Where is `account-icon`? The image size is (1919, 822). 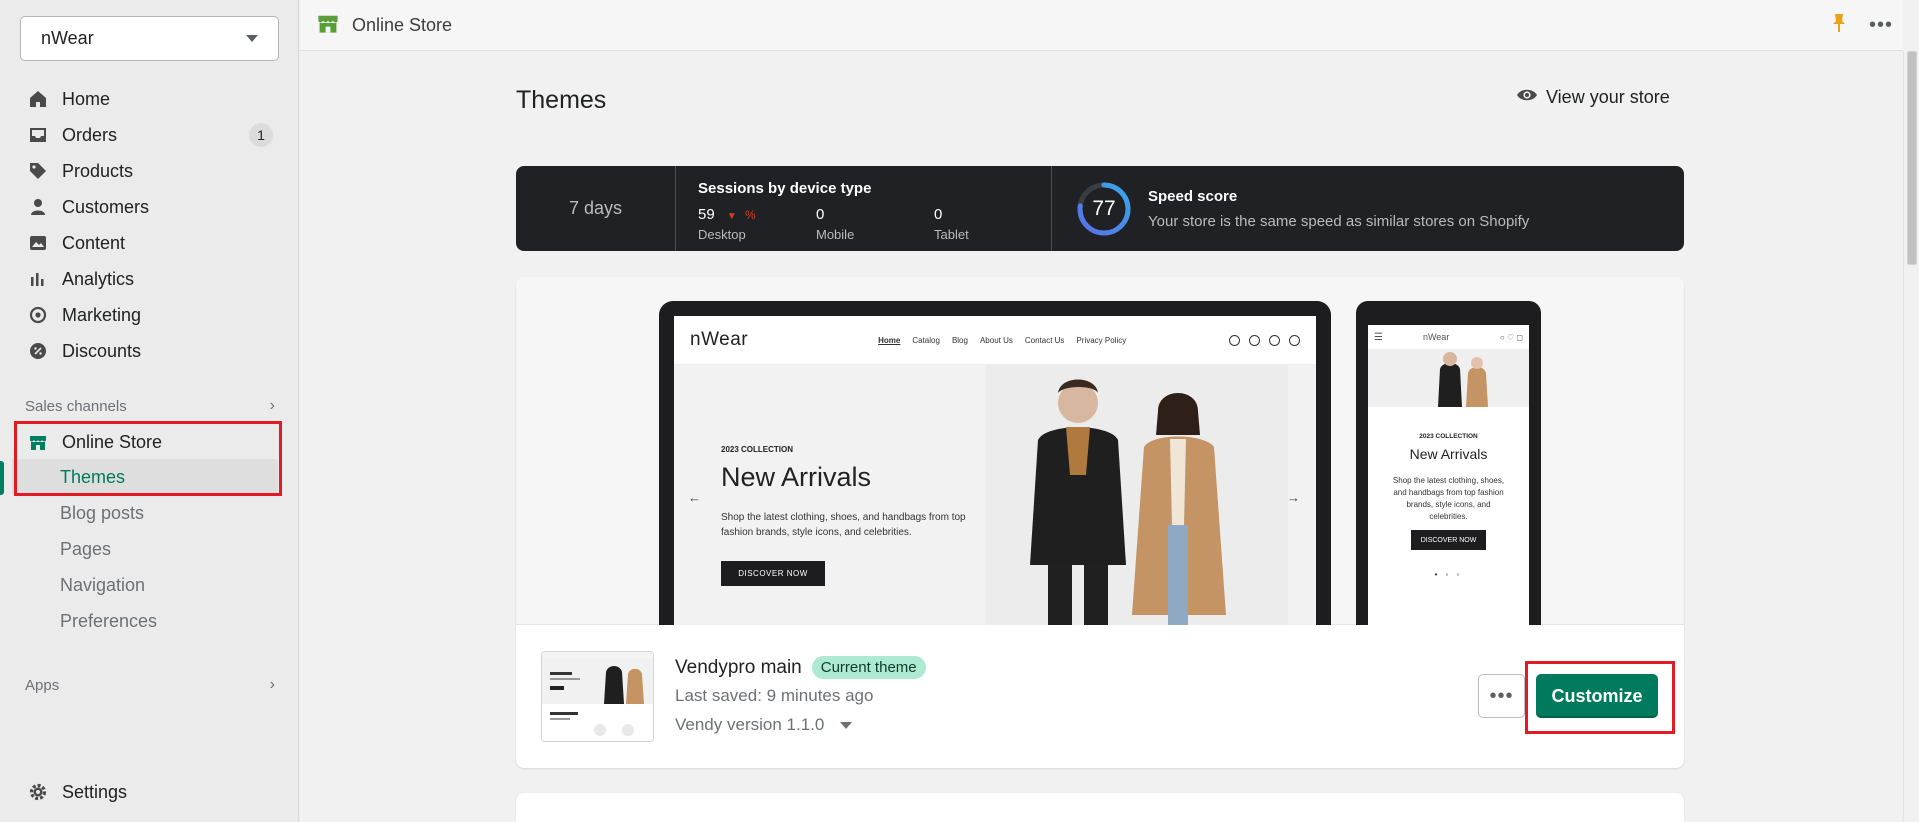 account-icon is located at coordinates (1254, 340).